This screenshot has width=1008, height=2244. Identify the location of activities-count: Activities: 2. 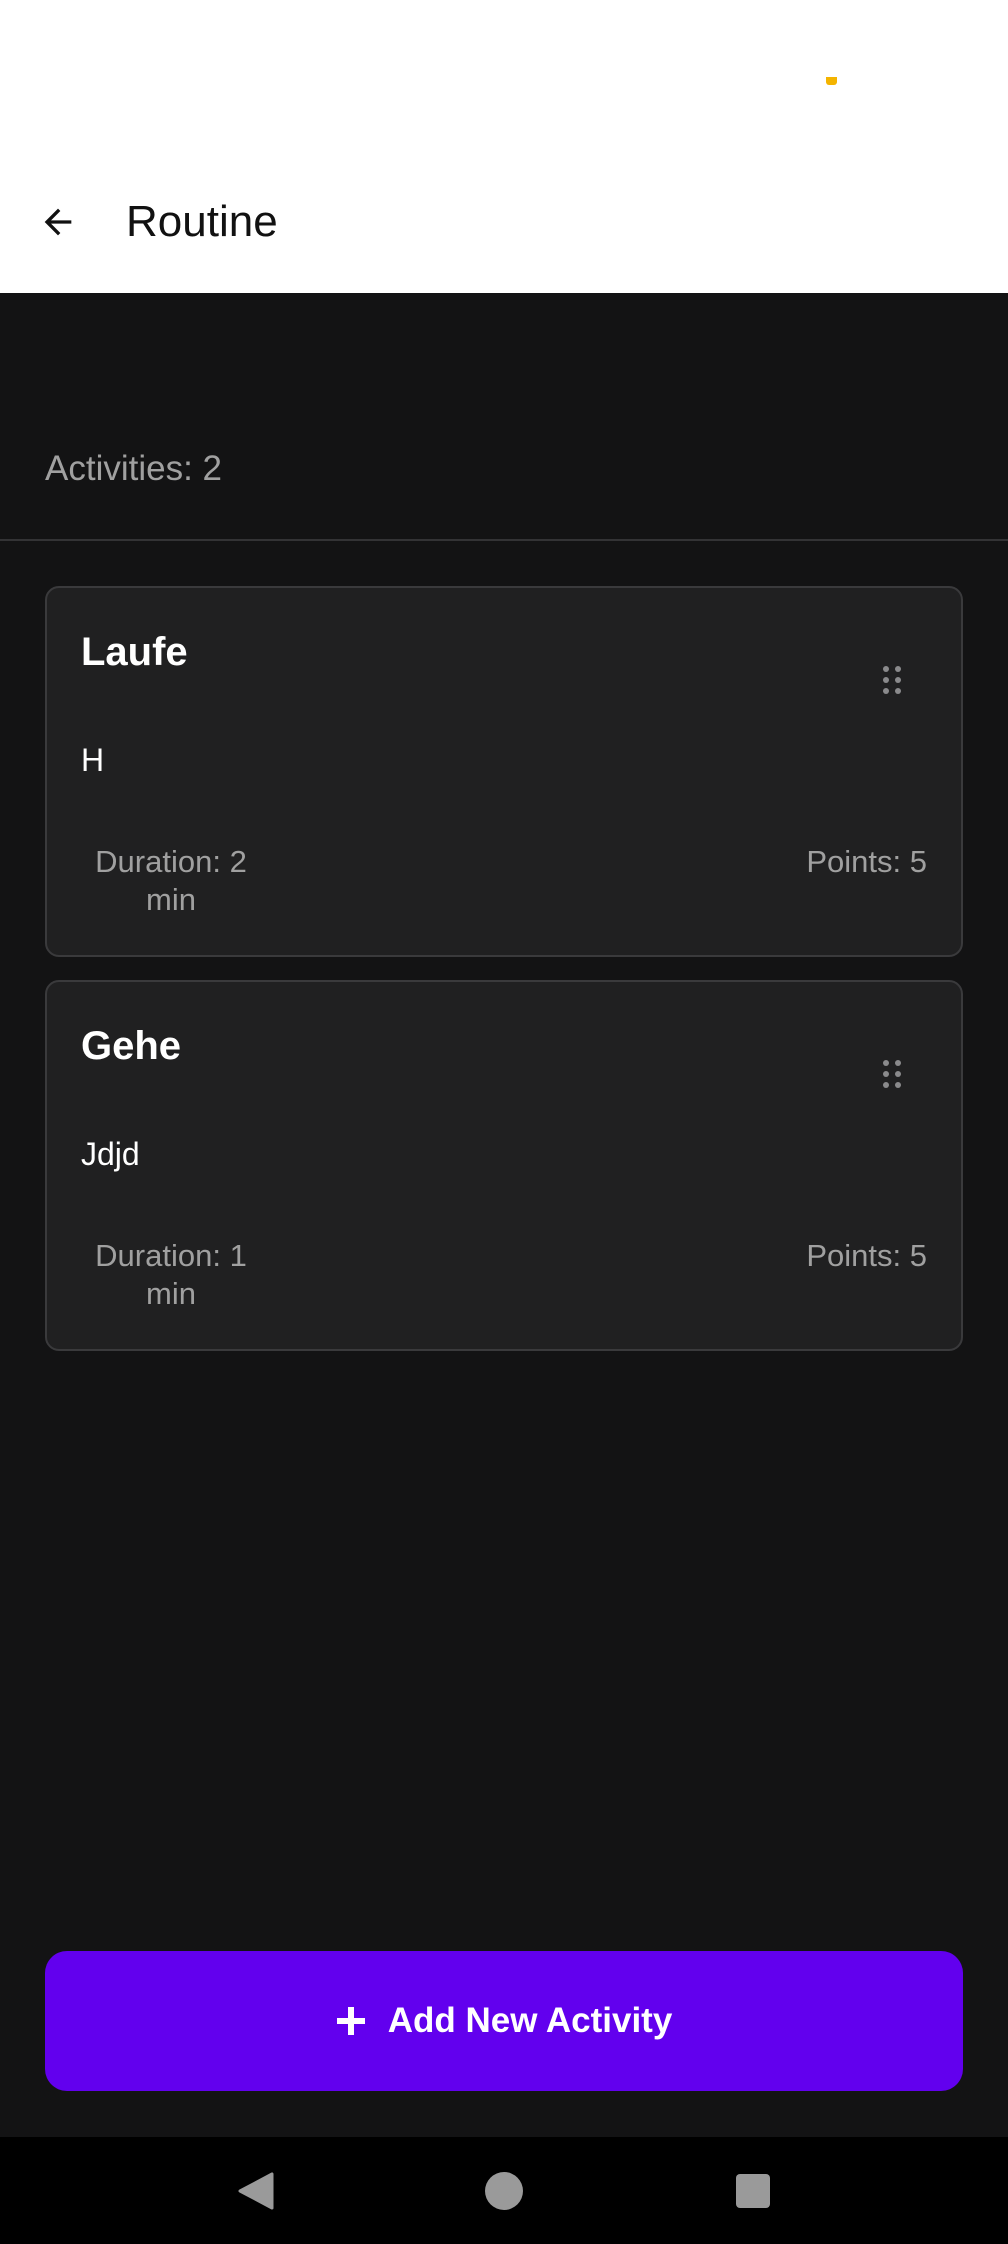
(133, 468).